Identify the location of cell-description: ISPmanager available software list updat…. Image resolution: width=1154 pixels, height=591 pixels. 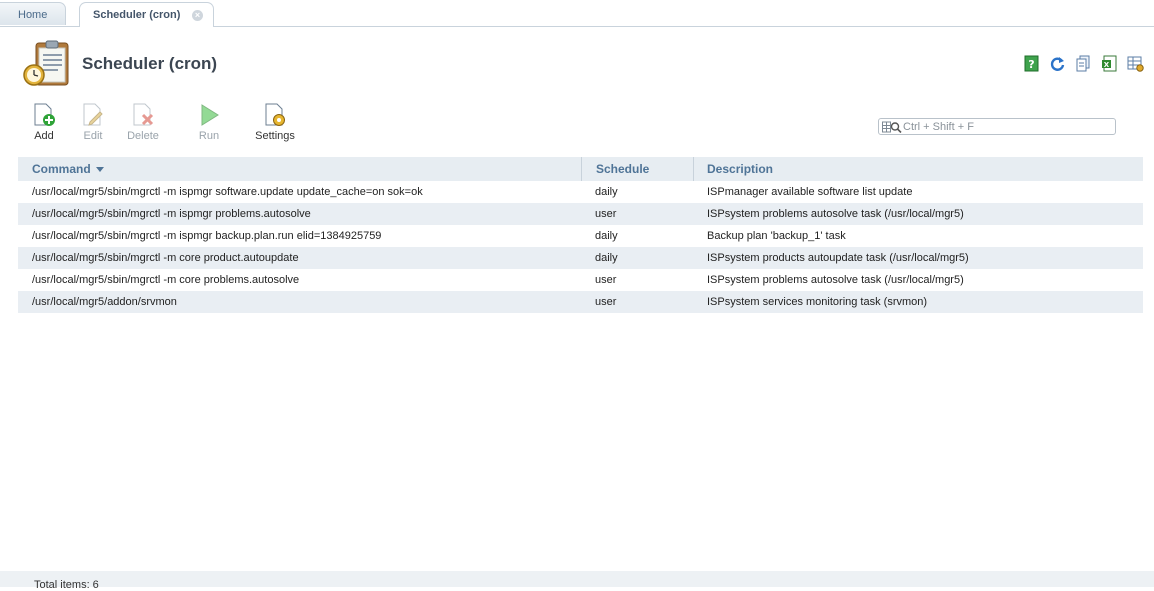
(810, 192).